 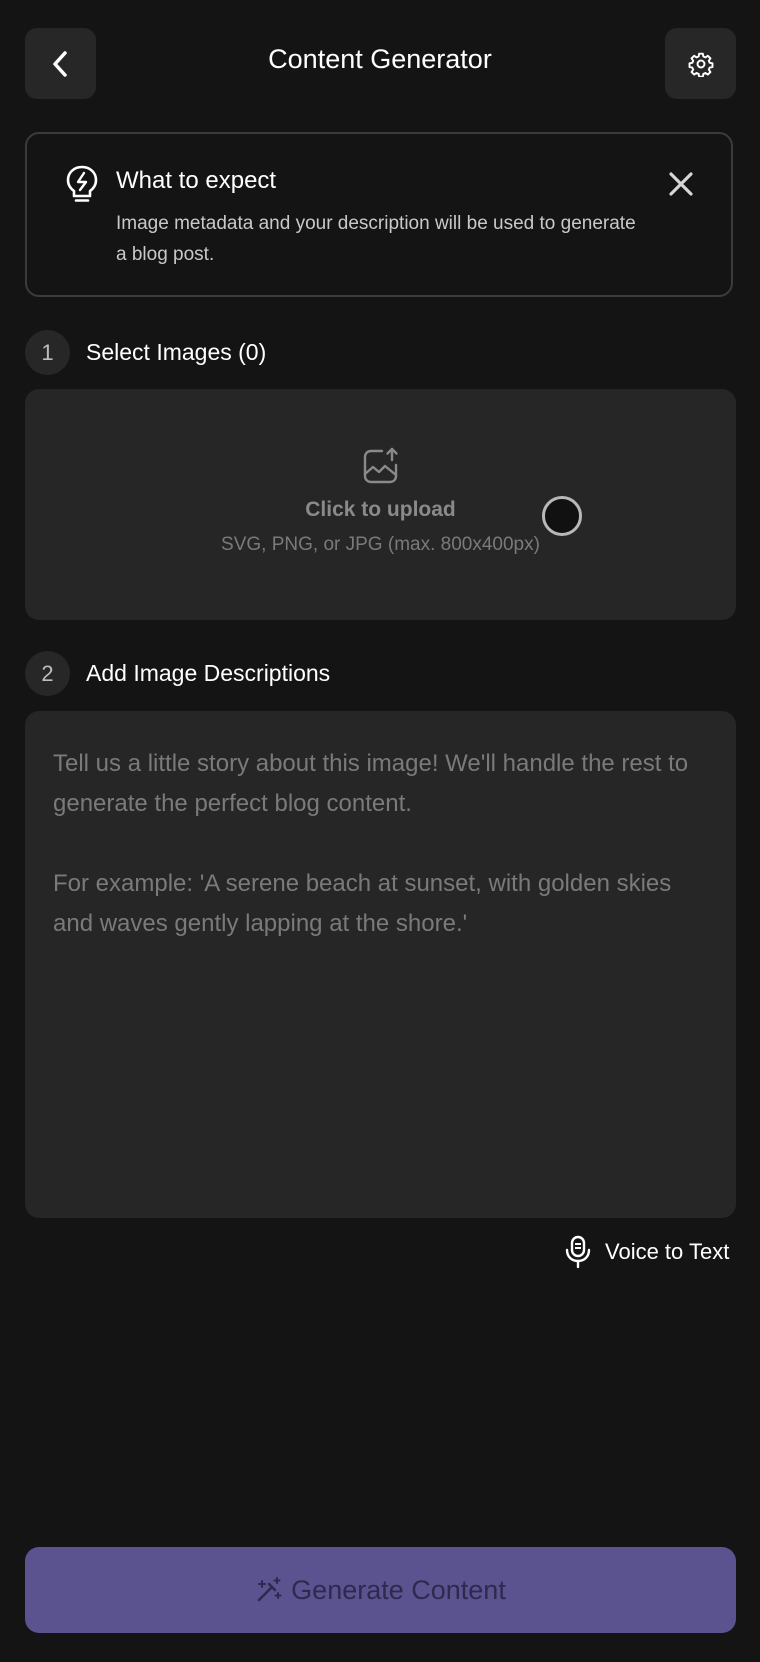 What do you see at coordinates (562, 516) in the screenshot?
I see `touch-cursor-indicator` at bounding box center [562, 516].